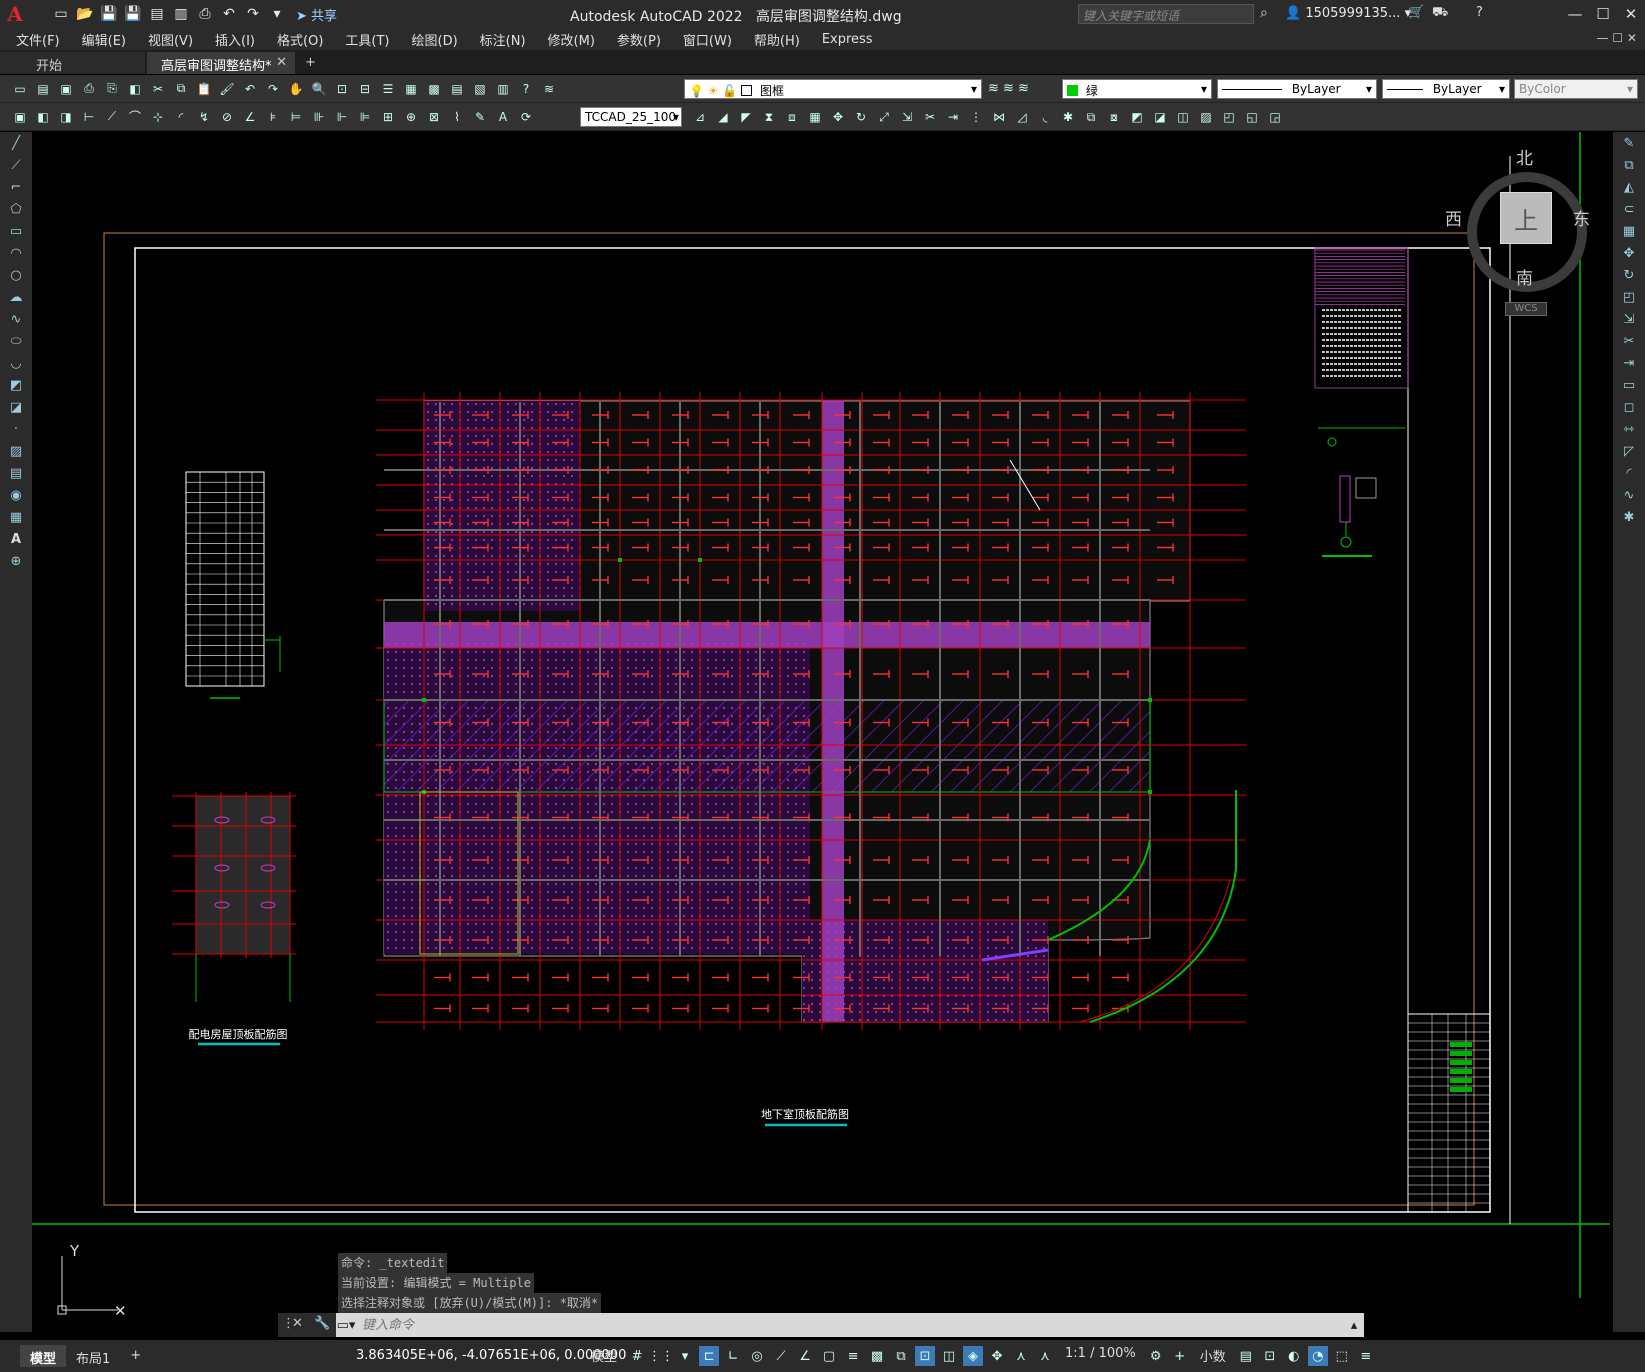 This screenshot has height=1372, width=1645. Describe the element at coordinates (1629, 143) in the screenshot. I see `erase-icon: ✎` at that location.